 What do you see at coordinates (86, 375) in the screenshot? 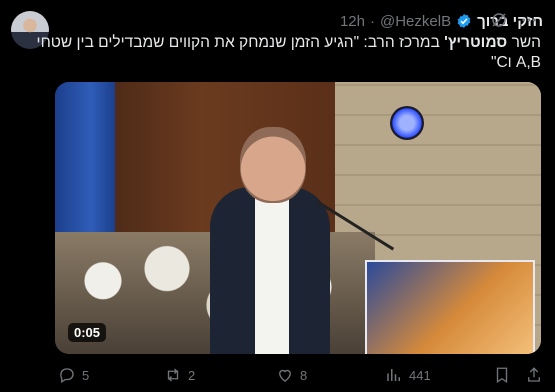
I see `reply-count: 5` at bounding box center [86, 375].